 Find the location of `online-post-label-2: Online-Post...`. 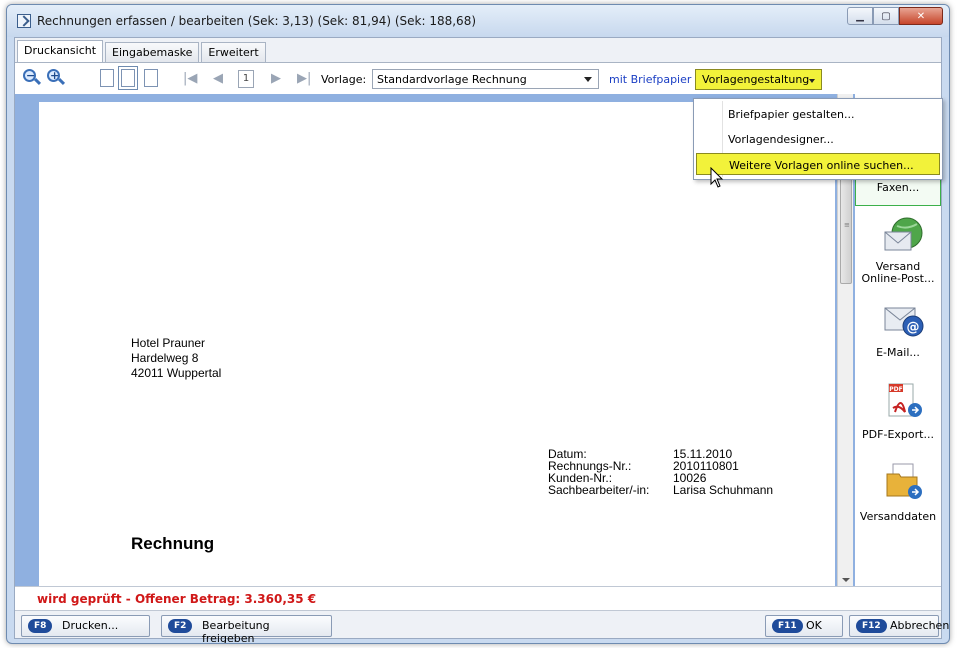

online-post-label-2: Online-Post... is located at coordinates (898, 278).